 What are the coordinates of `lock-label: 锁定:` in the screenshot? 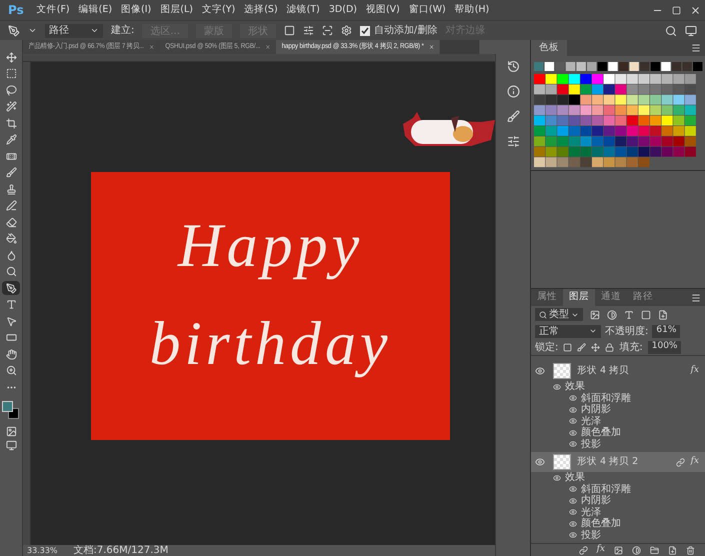 It's located at (546, 347).